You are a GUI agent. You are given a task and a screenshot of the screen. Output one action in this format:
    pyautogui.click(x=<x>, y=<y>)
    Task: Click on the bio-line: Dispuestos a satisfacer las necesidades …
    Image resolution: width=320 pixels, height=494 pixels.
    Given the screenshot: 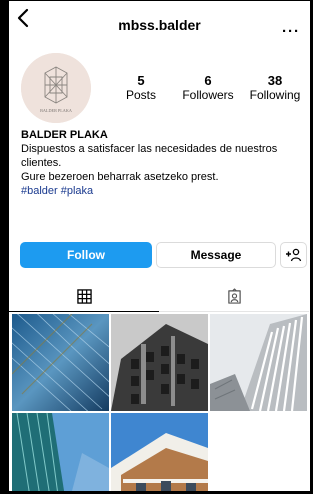 What is the action you would take?
    pyautogui.click(x=149, y=149)
    